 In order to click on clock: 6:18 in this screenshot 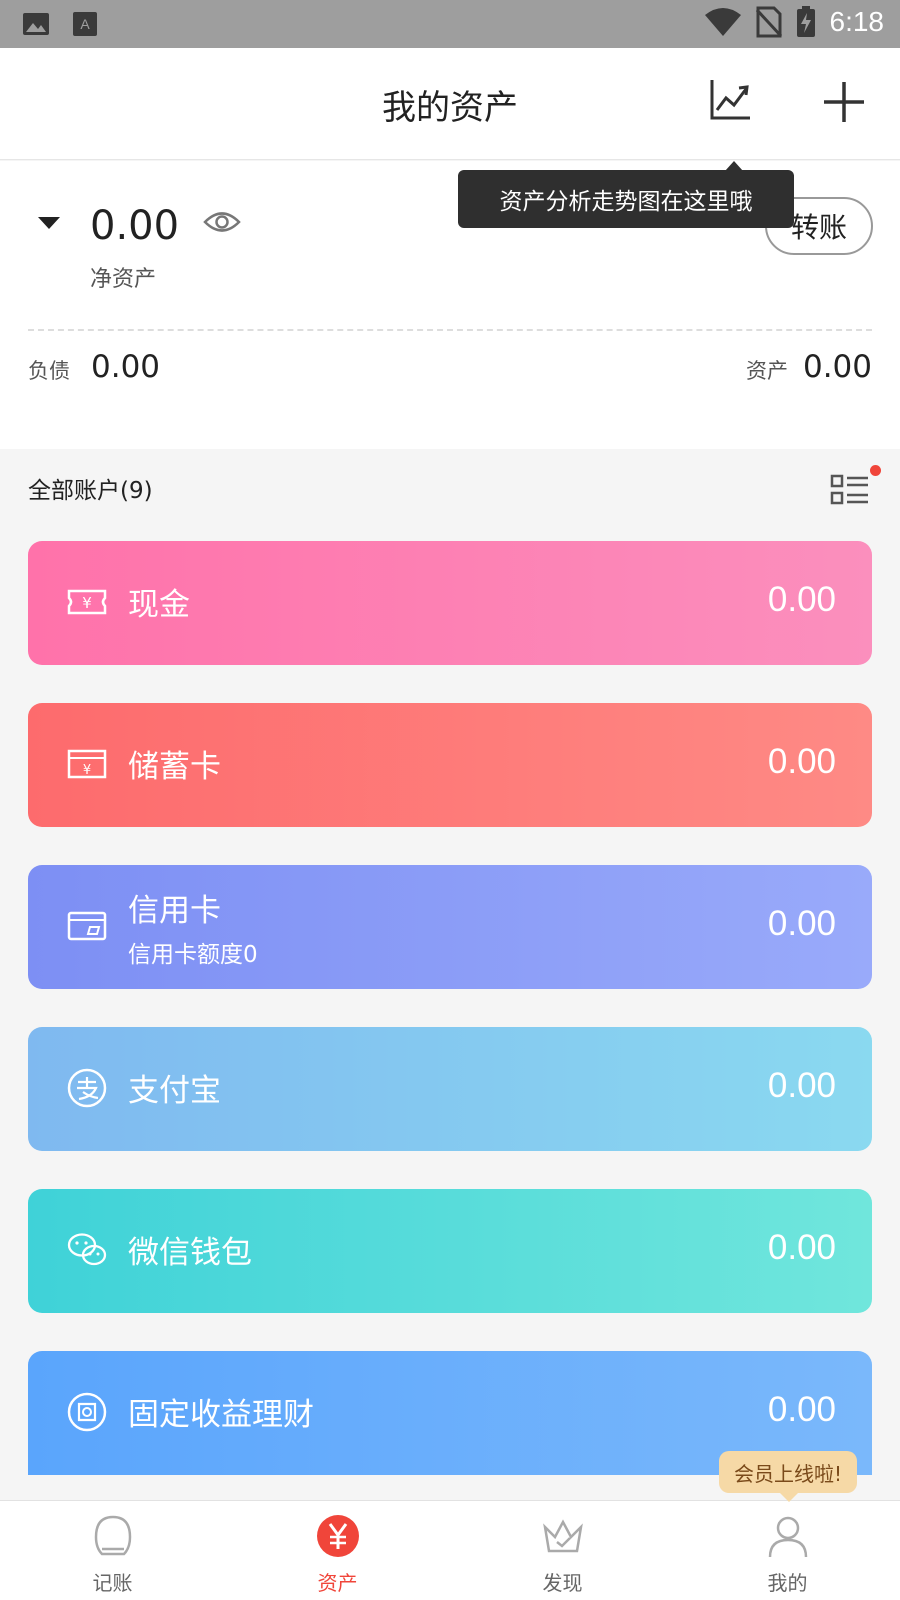, I will do `click(857, 21)`.